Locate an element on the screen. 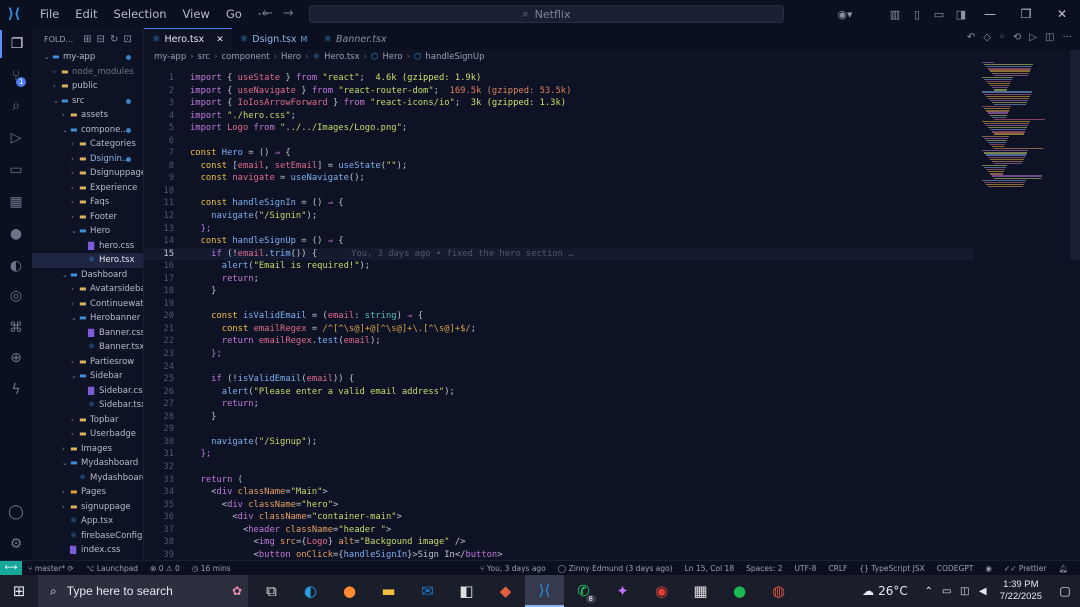  tree-item: ⌄ ▬ Sidebar is located at coordinates (87, 376).